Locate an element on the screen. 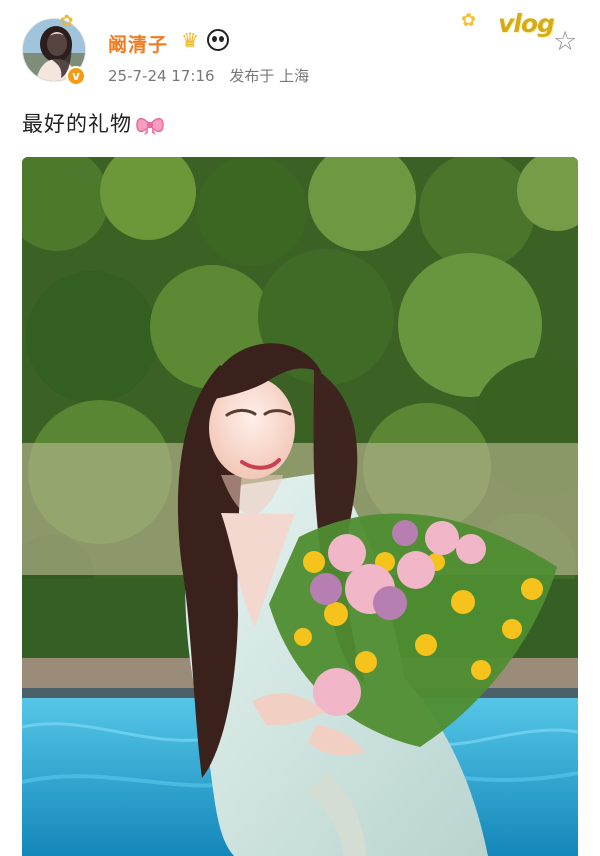 The image size is (600, 856). vlog-label: vlog is located at coordinates (526, 23).